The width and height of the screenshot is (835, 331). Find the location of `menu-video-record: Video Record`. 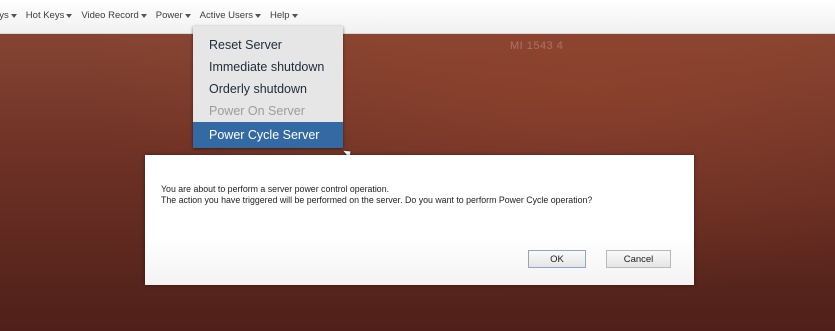

menu-video-record: Video Record is located at coordinates (114, 15).